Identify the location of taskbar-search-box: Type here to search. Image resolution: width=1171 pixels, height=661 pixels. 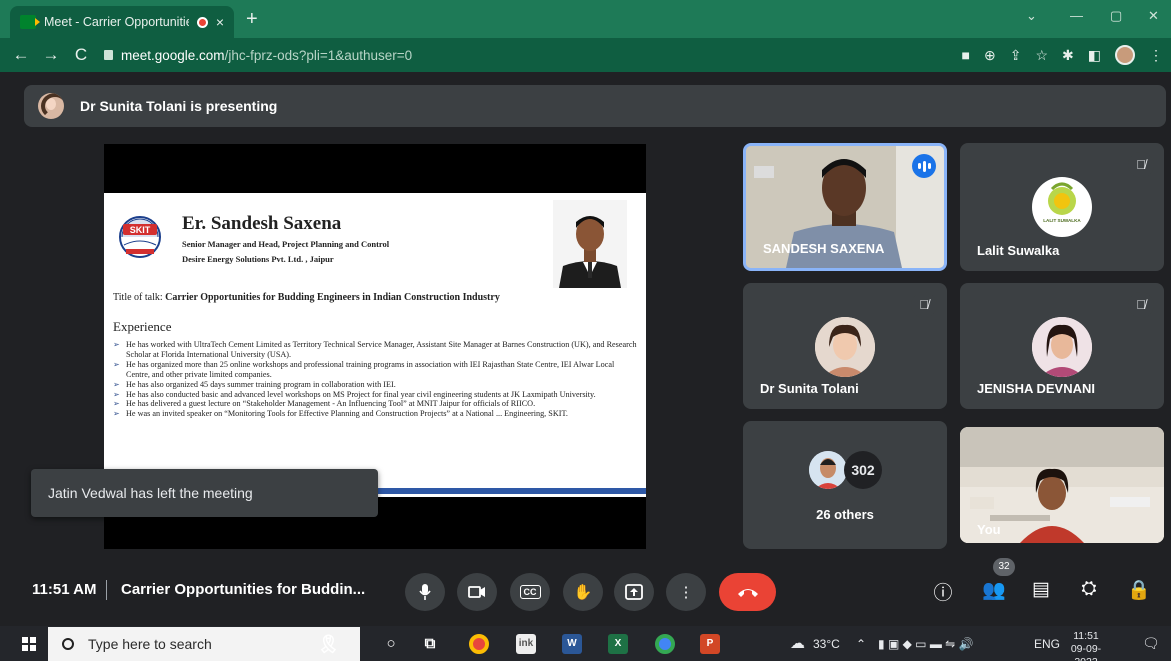
(204, 644).